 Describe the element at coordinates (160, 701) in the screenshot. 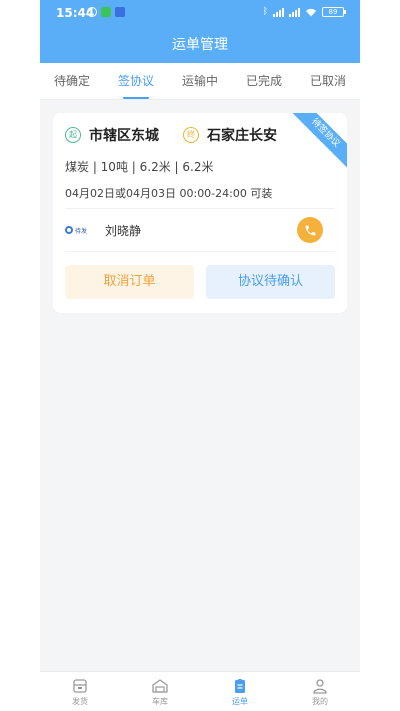

I see `nav-label: 车库` at that location.